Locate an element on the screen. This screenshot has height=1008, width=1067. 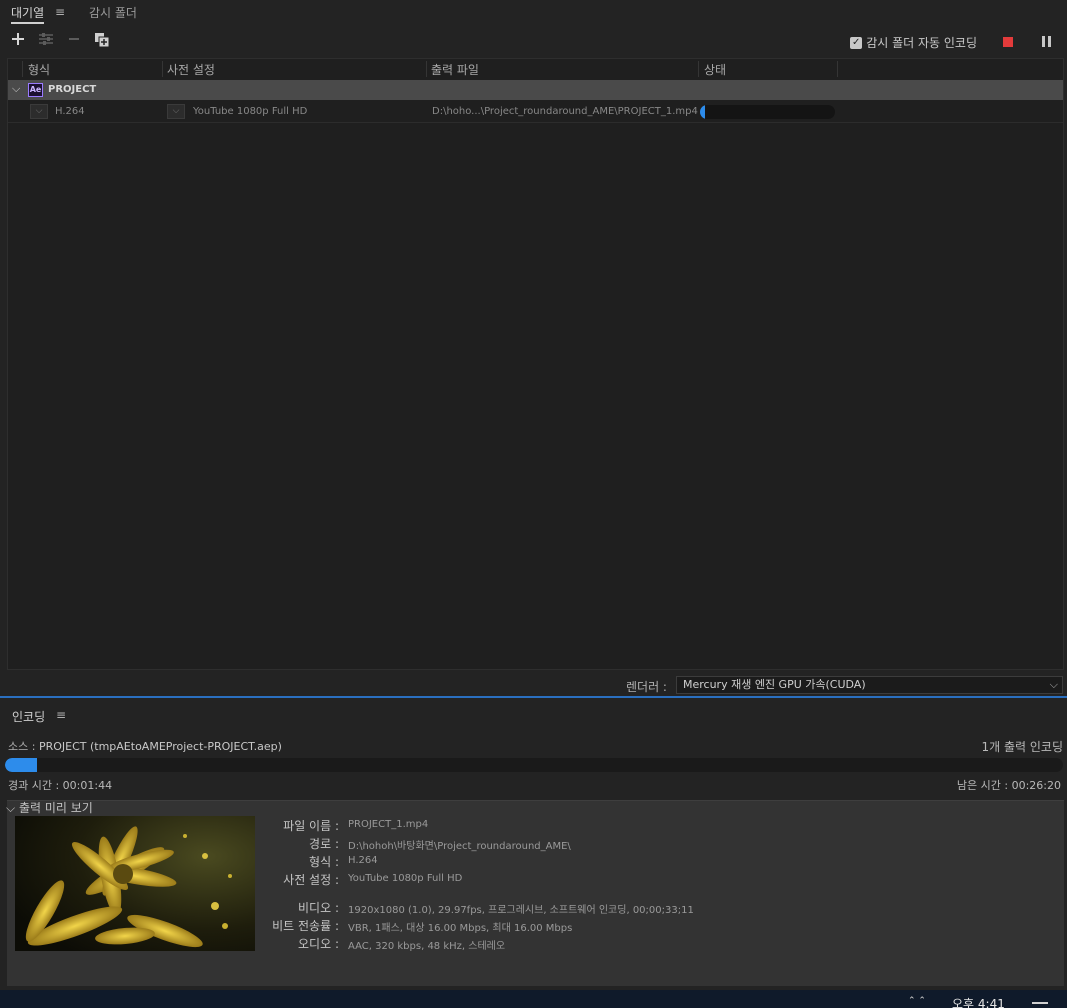
plus-icon is located at coordinates (18, 41).